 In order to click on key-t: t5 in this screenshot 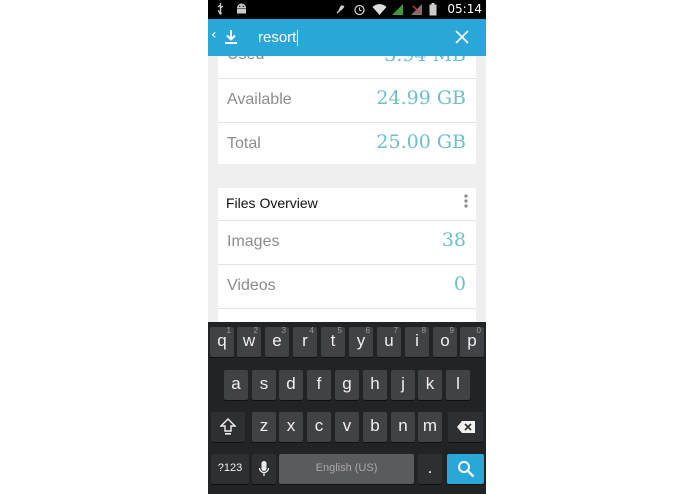, I will do `click(333, 341)`.